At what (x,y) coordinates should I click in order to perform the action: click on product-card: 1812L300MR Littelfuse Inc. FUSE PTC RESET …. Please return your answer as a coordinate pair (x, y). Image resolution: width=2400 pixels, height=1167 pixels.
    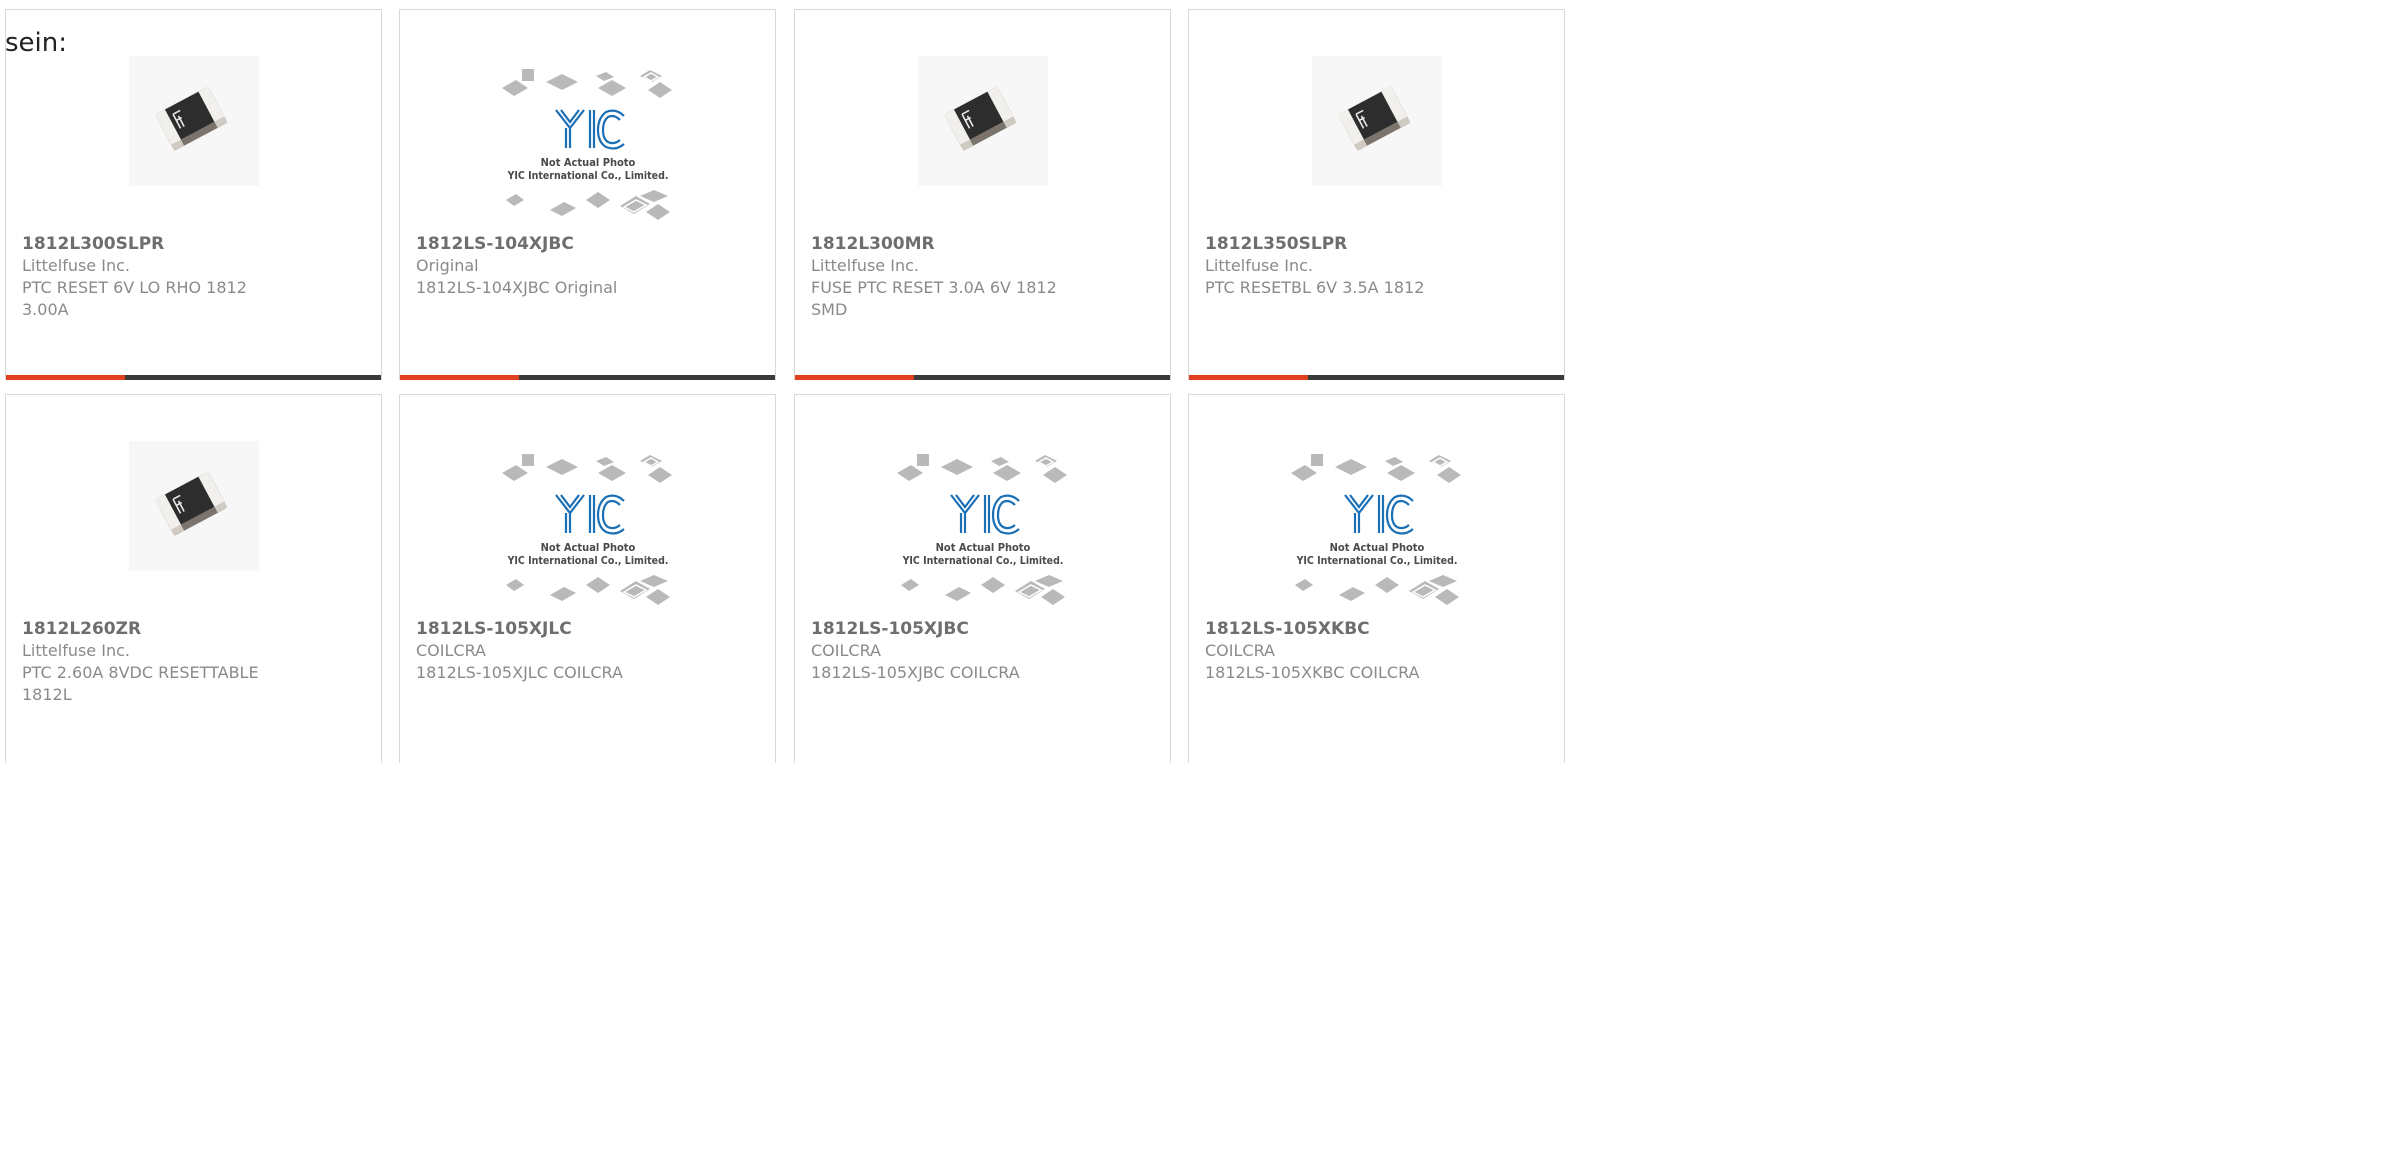
    Looking at the image, I should click on (982, 194).